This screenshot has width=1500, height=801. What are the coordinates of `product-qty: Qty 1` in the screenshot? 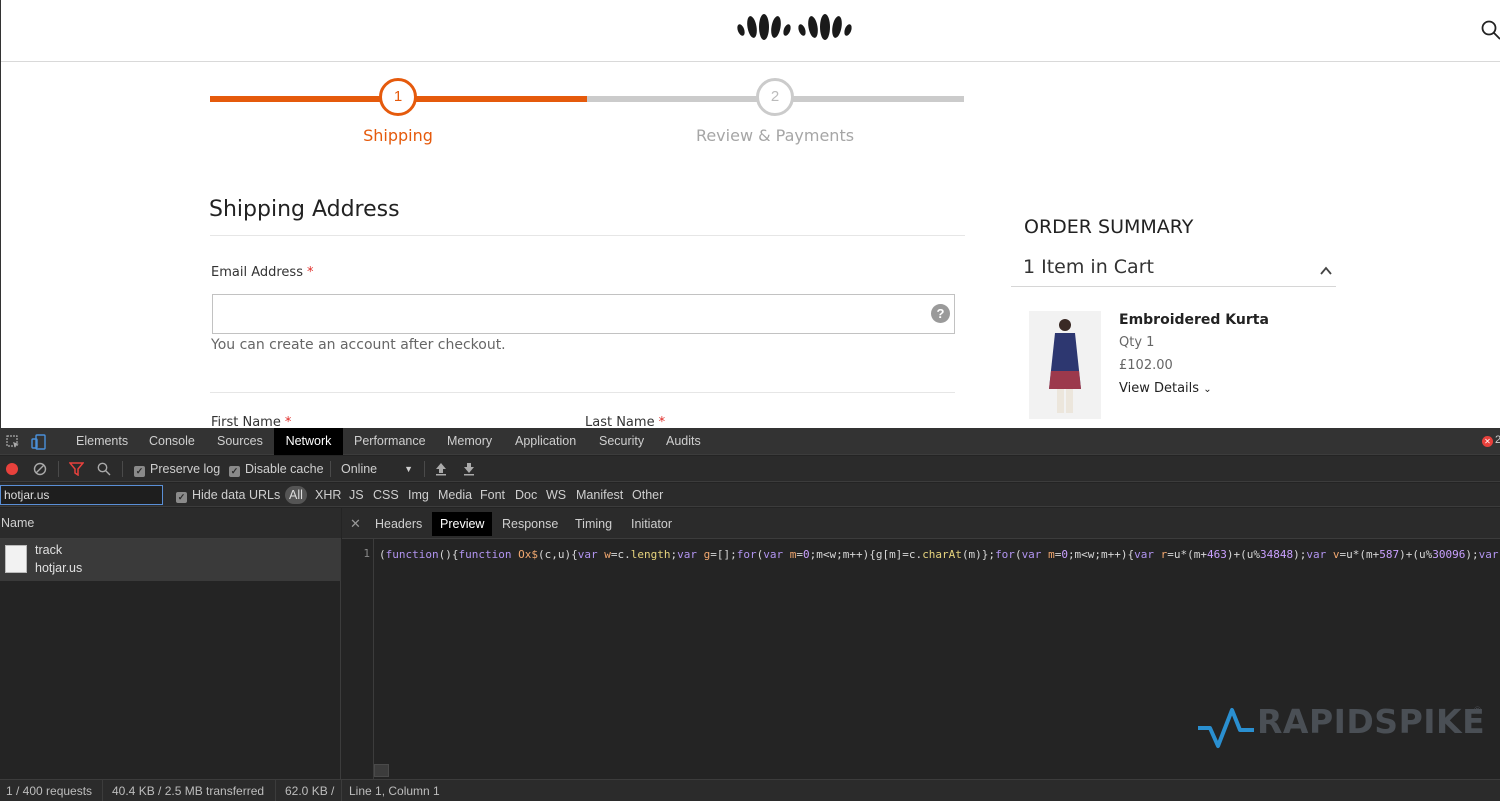 It's located at (1137, 342).